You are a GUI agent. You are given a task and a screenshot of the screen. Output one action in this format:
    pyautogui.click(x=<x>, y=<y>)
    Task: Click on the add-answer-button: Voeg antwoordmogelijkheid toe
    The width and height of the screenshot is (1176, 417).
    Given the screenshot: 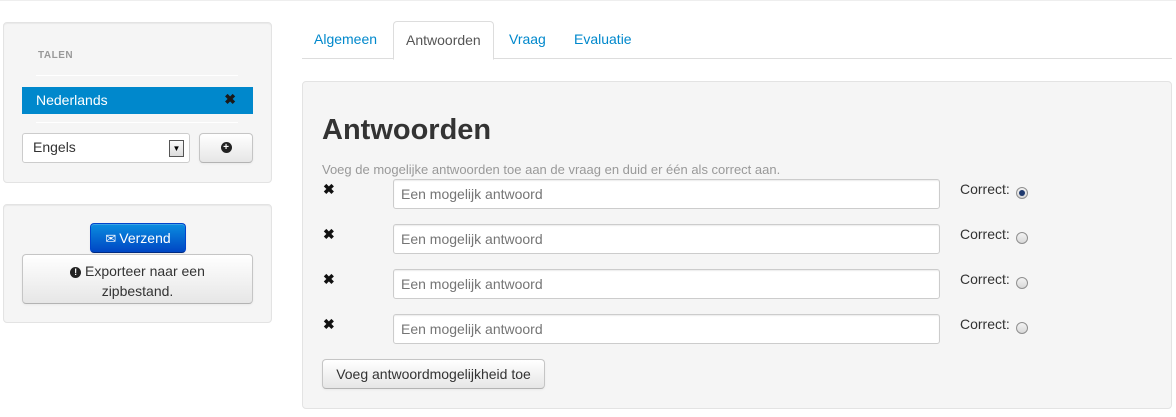 What is the action you would take?
    pyautogui.click(x=433, y=374)
    